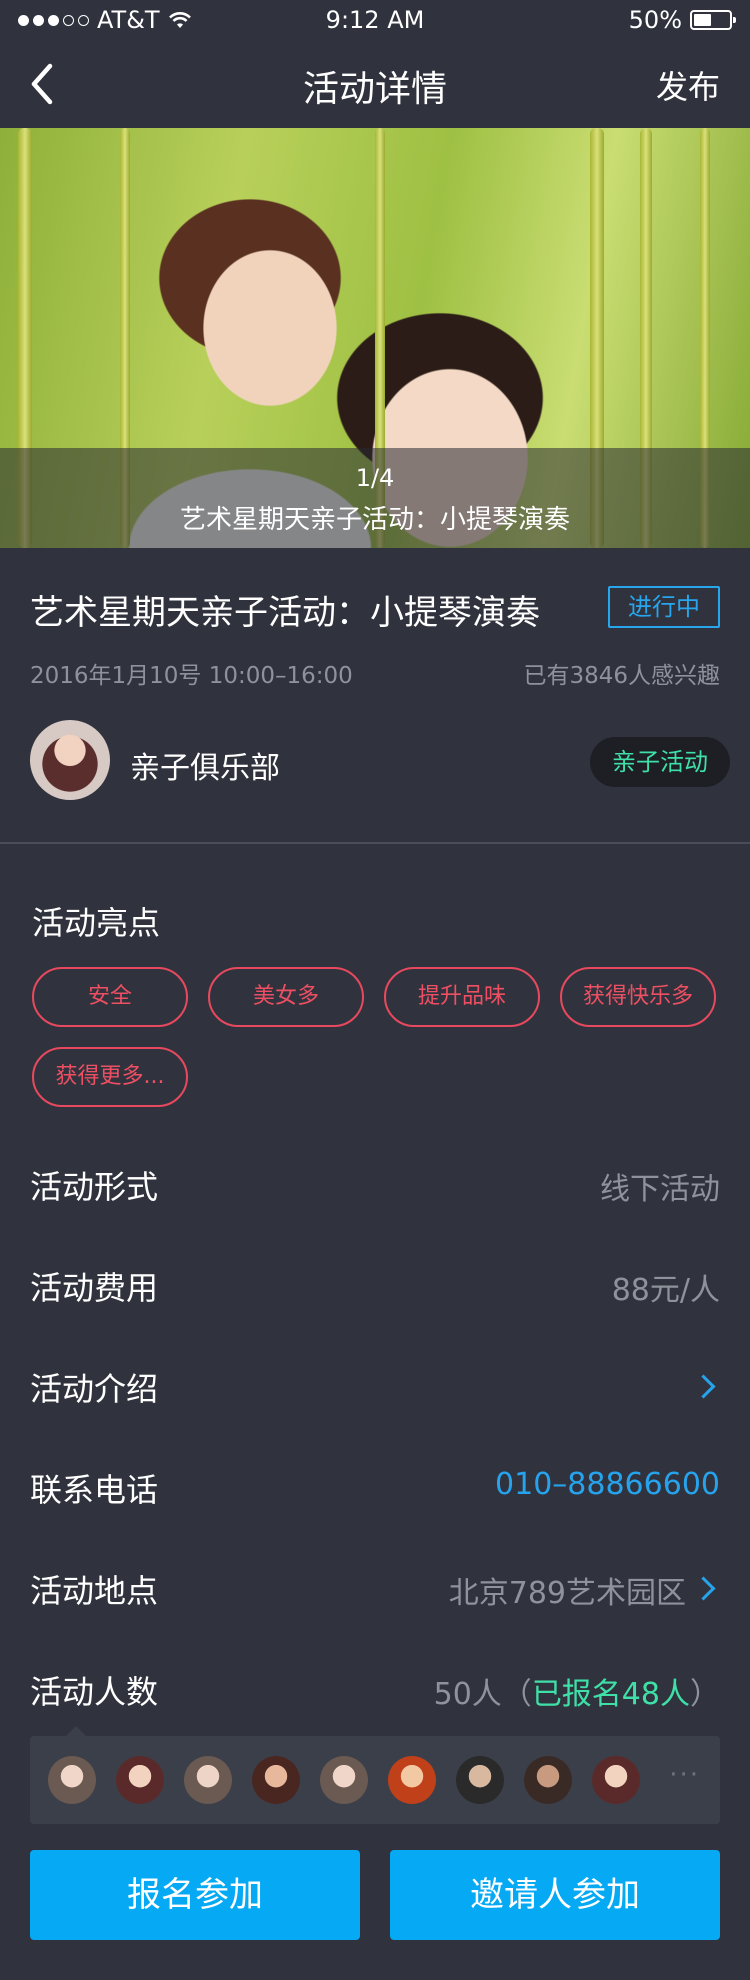 Image resolution: width=750 pixels, height=1980 pixels. I want to click on status-badge: 进行中, so click(664, 607).